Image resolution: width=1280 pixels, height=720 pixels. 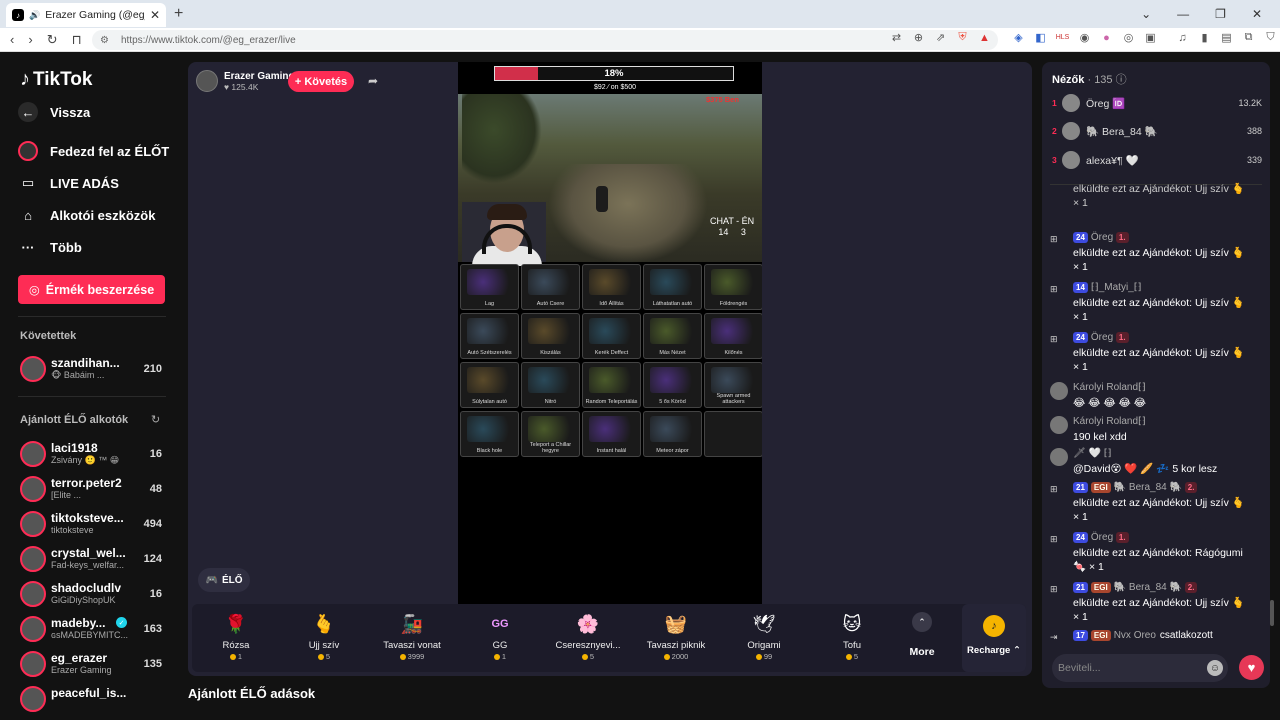 What do you see at coordinates (95, 371) in the screenshot?
I see `following-account: szandihan... 🐵 Babáim ... 210` at bounding box center [95, 371].